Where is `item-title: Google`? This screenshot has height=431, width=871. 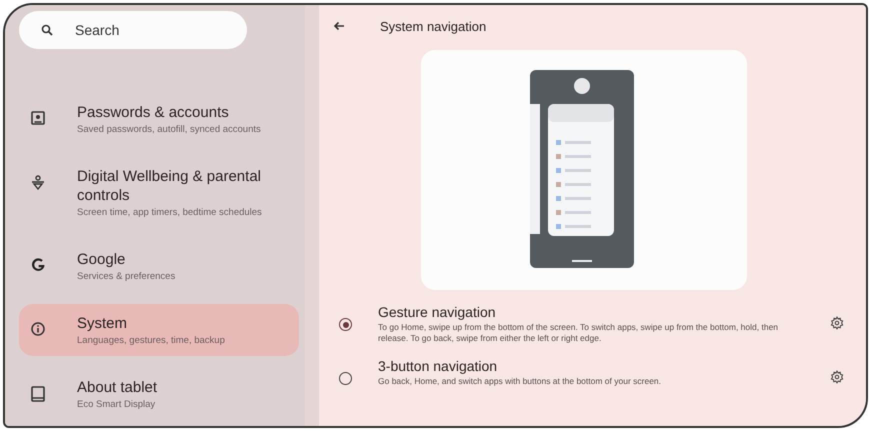 item-title: Google is located at coordinates (101, 259).